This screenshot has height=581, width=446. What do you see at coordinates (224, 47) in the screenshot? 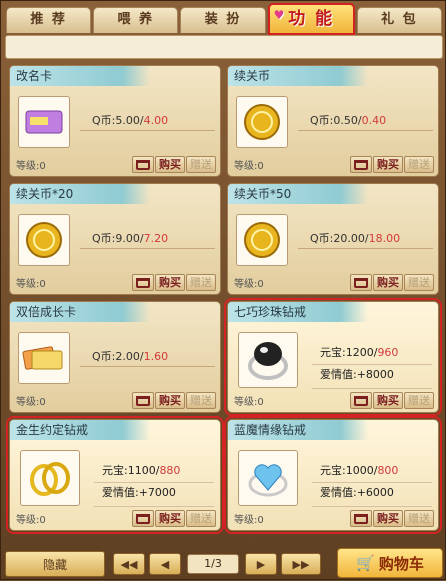
I see `info-bar` at bounding box center [224, 47].